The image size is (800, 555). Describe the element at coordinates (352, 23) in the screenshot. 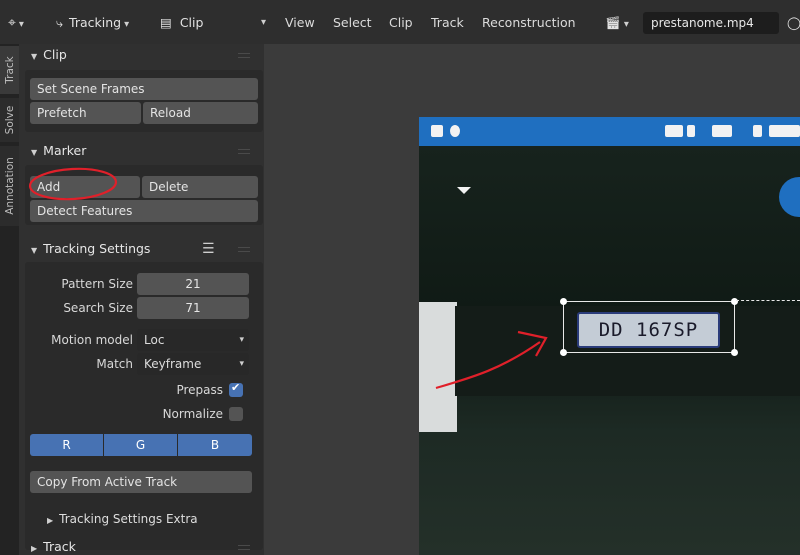

I see `menu-select: Select` at that location.